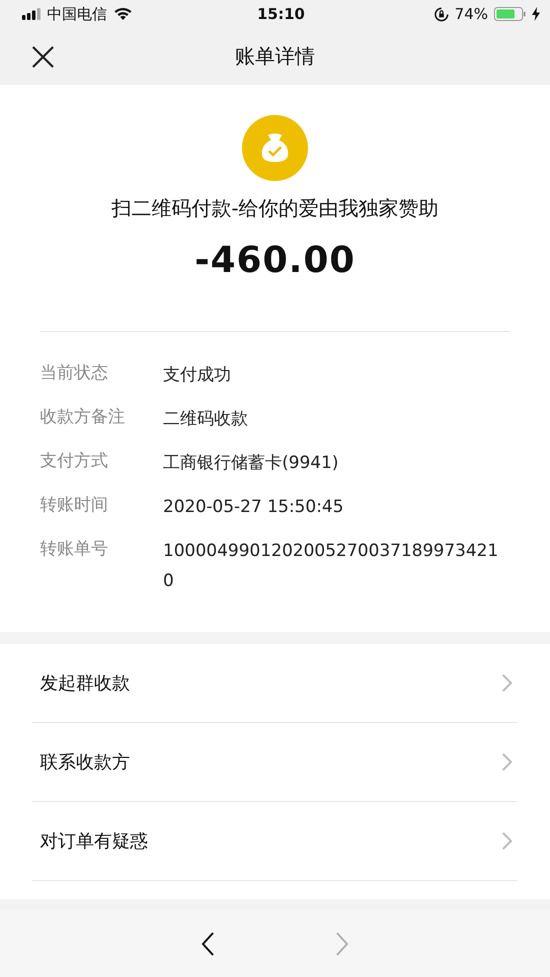 This screenshot has width=550, height=977. I want to click on detail-label: 当前状态, so click(74, 373).